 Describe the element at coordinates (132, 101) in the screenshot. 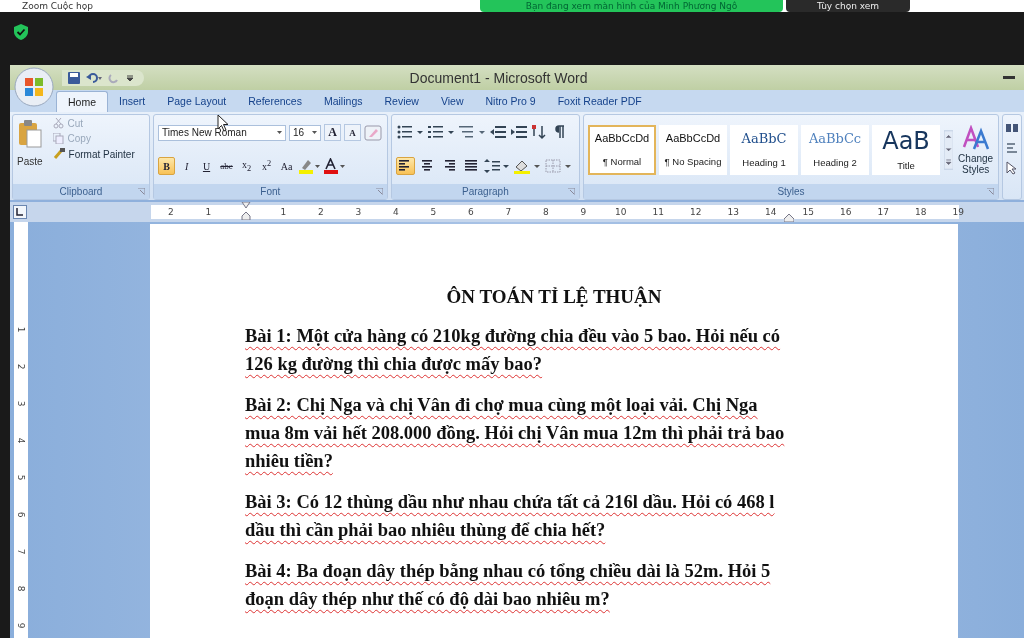

I see `ribbon-tab: Insert` at that location.